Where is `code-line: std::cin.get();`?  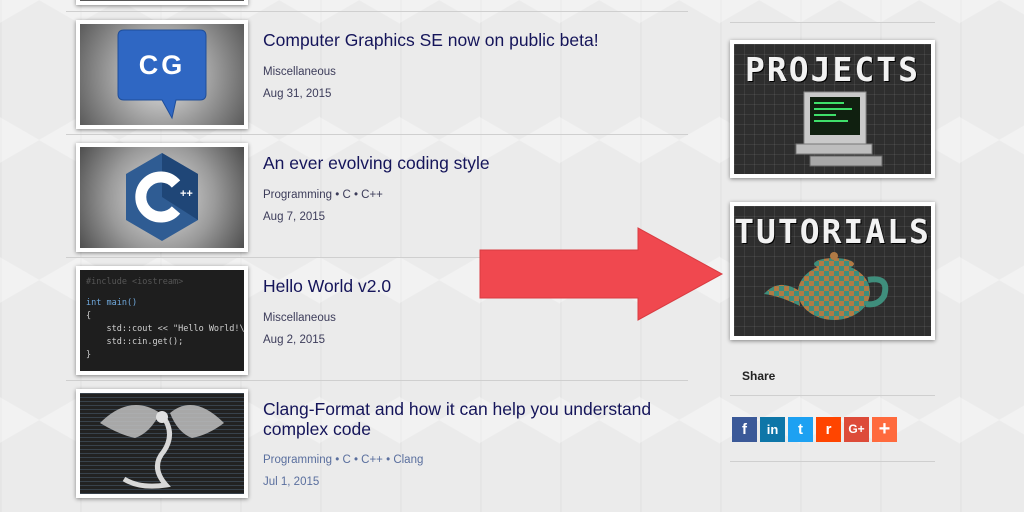
code-line: std::cin.get(); is located at coordinates (135, 342).